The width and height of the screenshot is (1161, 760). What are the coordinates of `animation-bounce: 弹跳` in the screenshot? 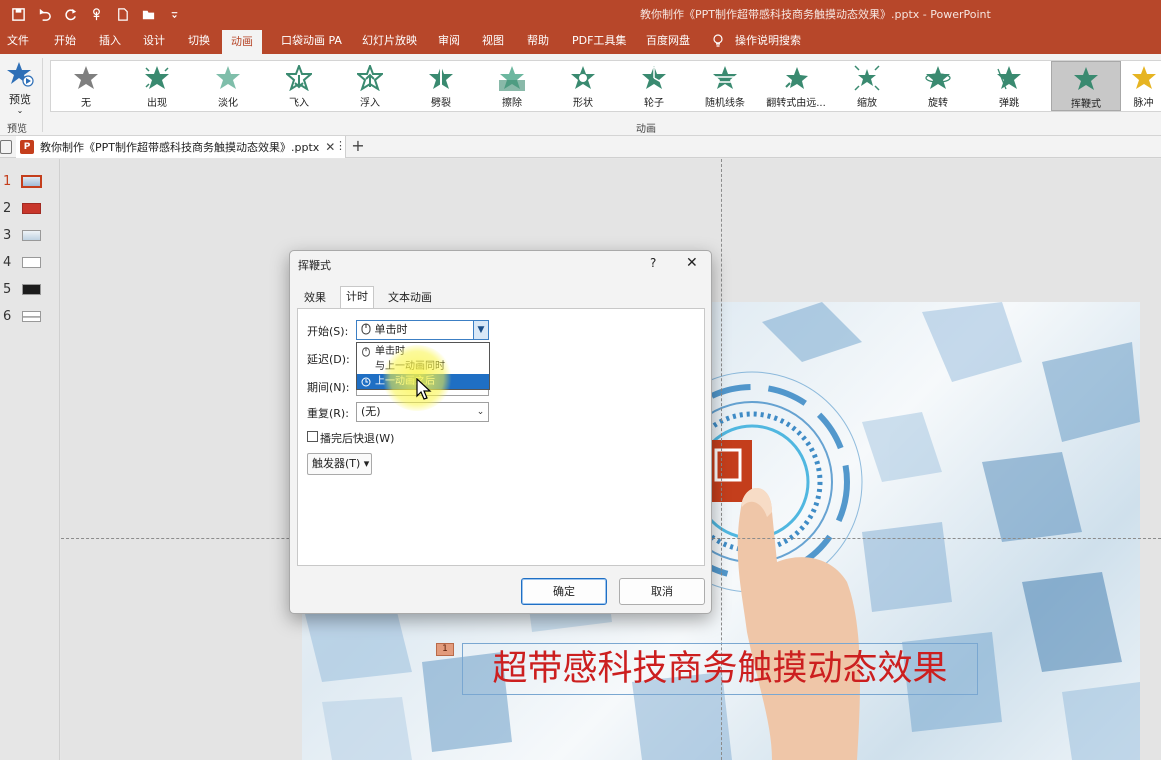 It's located at (1009, 86).